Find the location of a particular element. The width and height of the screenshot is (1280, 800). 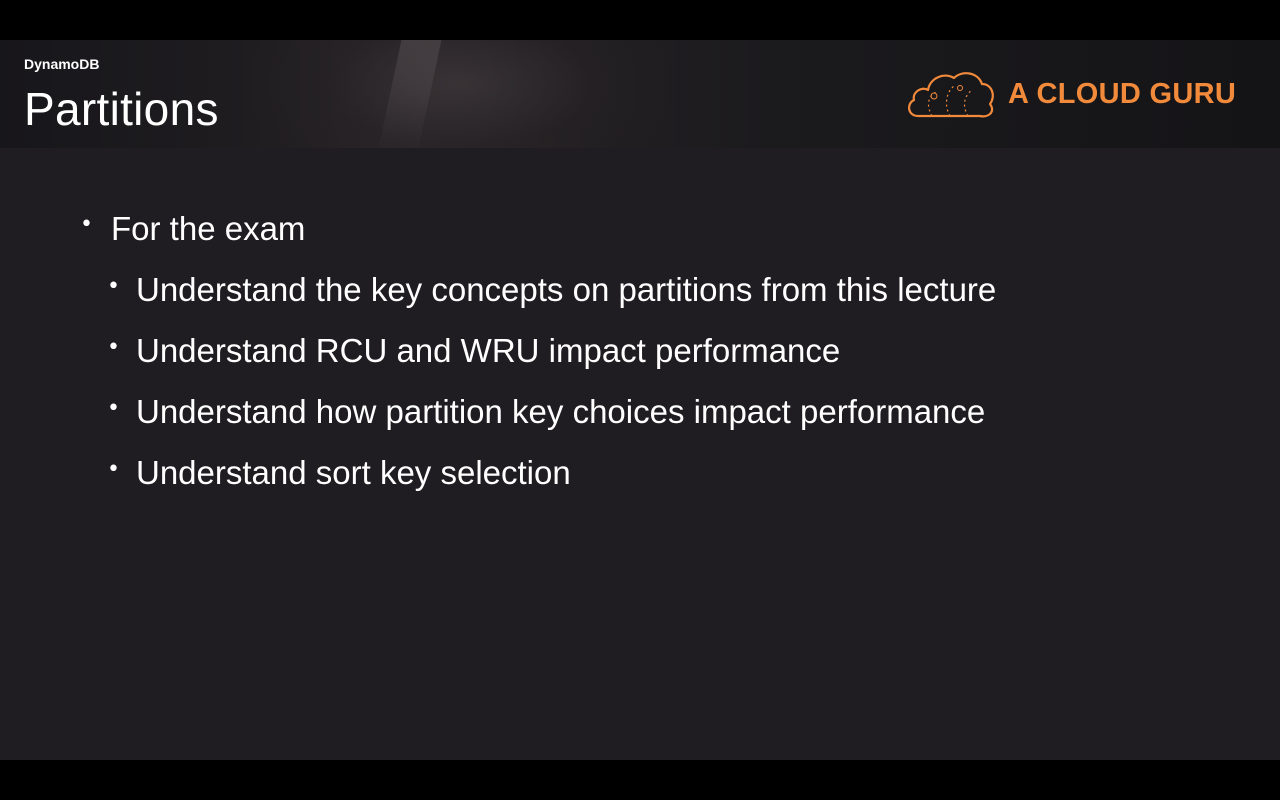

bullet-main: For the exam is located at coordinates (208, 228).